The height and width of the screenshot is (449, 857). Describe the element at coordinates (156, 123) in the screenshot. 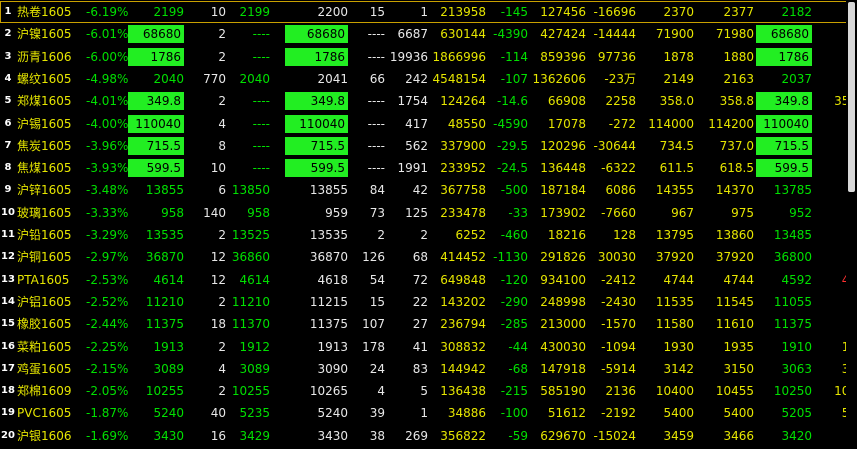

I see `cell-c3: 110040` at that location.